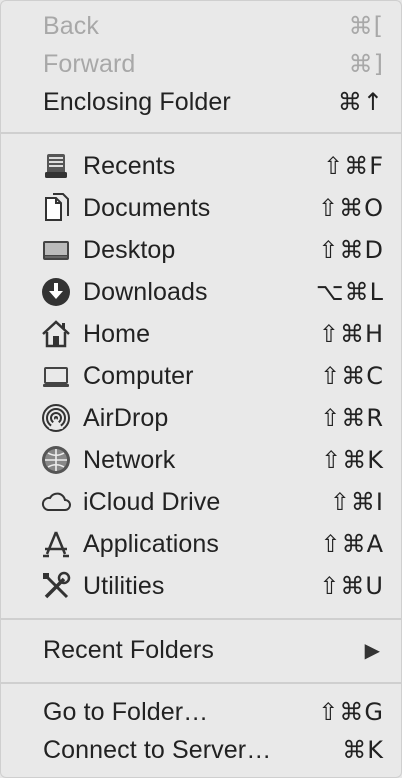  I want to click on menu-item-shortcut: ⇧⌘I, so click(356, 502).